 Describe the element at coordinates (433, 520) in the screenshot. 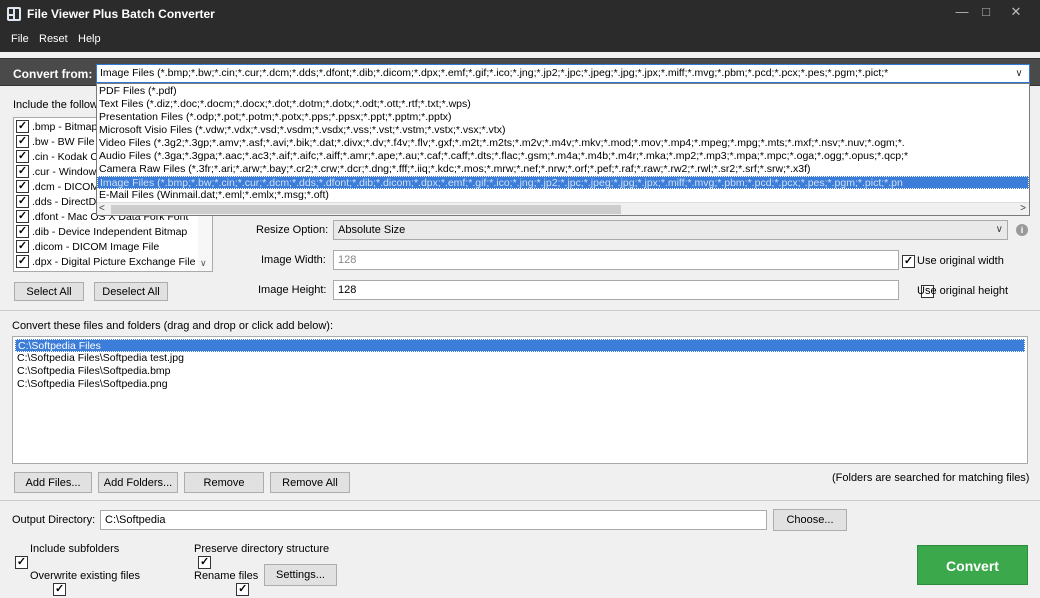

I see `output-directory-input: C:\Softpedia` at that location.